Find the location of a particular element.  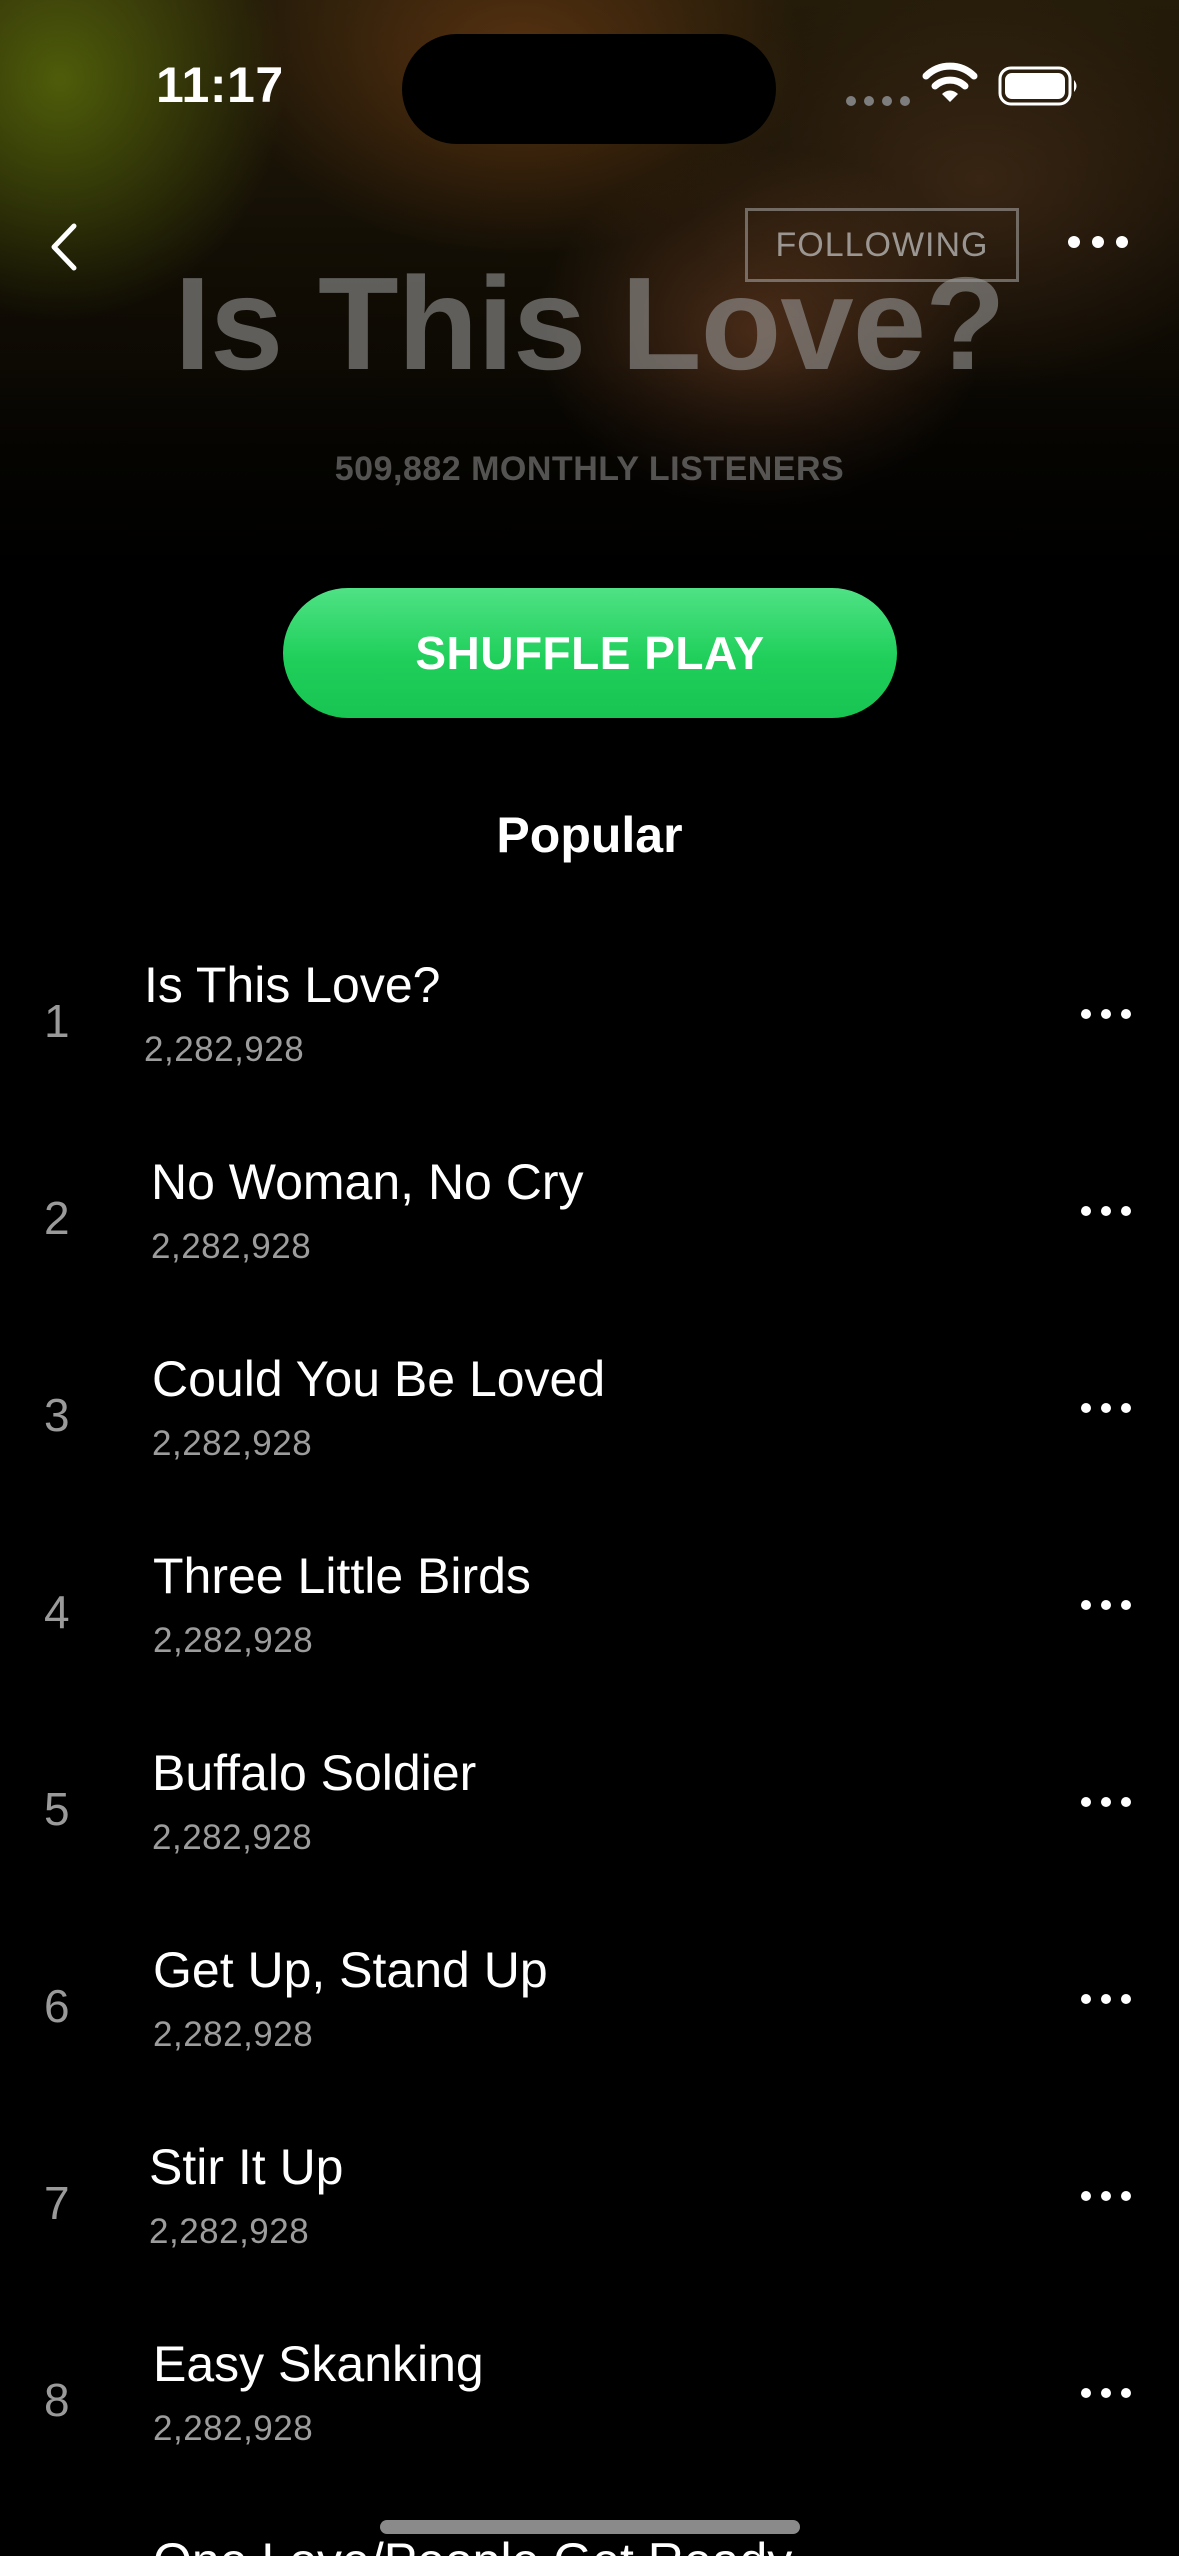

cellular-signal-icon is located at coordinates (878, 101).